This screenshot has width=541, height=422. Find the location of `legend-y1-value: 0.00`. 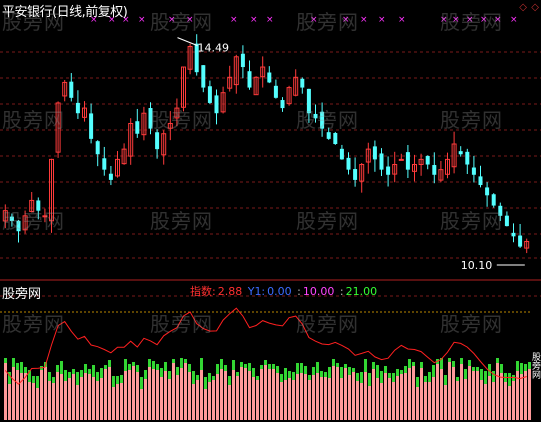

legend-y1-value: 0.00 is located at coordinates (279, 291).